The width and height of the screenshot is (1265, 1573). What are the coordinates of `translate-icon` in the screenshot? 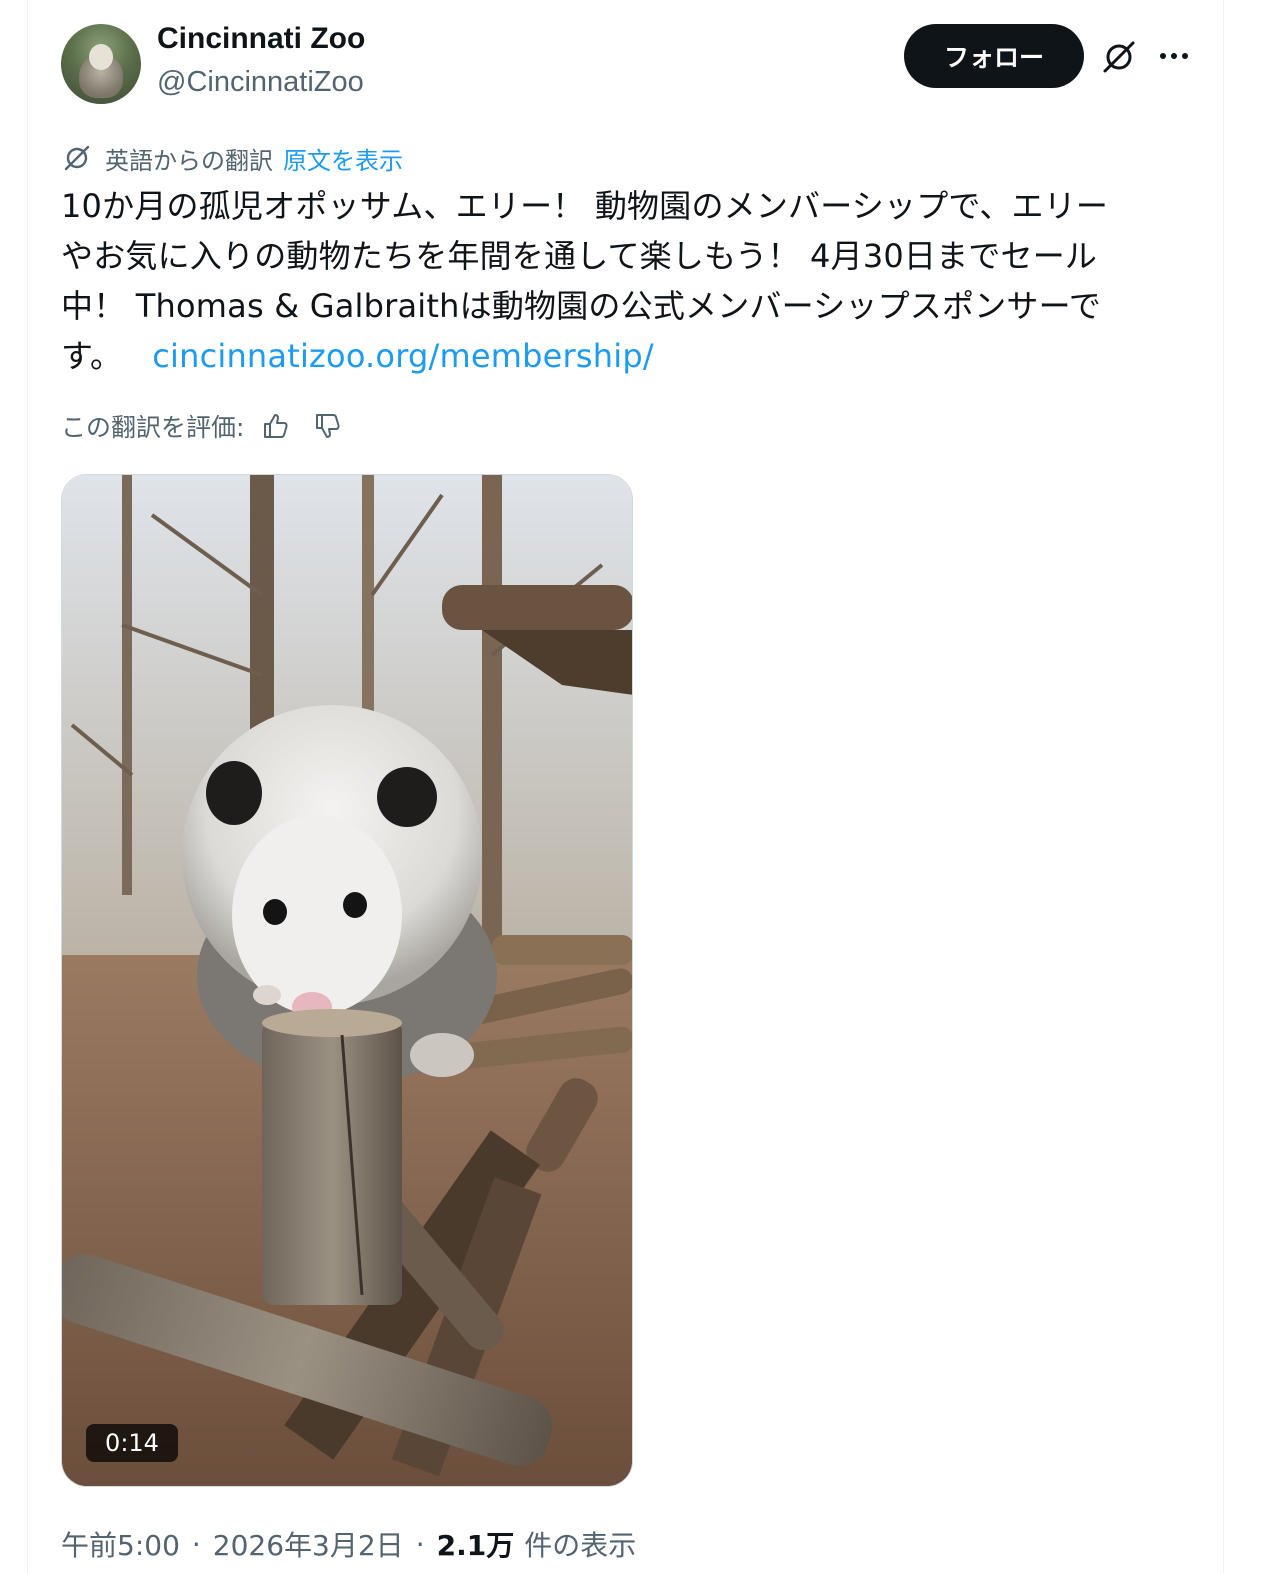 It's located at (77, 158).